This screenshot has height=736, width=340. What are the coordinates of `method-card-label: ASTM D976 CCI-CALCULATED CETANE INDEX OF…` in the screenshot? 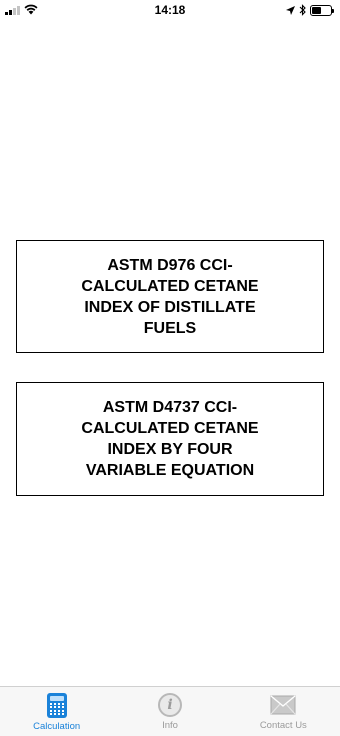 It's located at (170, 296).